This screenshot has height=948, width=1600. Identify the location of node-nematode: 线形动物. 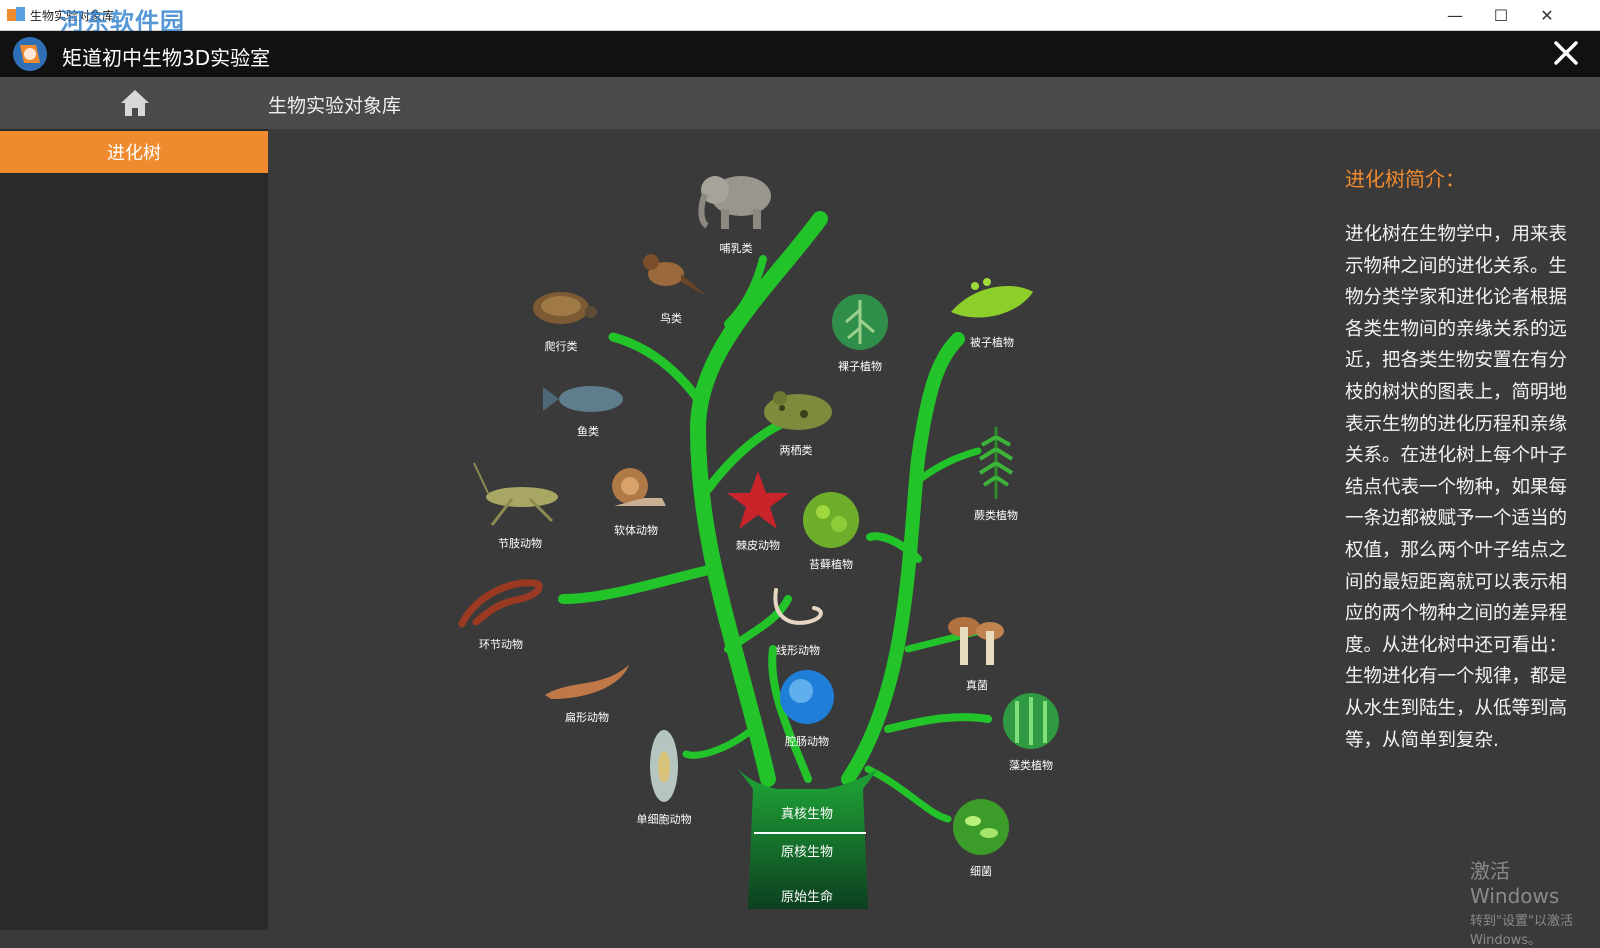
(798, 622).